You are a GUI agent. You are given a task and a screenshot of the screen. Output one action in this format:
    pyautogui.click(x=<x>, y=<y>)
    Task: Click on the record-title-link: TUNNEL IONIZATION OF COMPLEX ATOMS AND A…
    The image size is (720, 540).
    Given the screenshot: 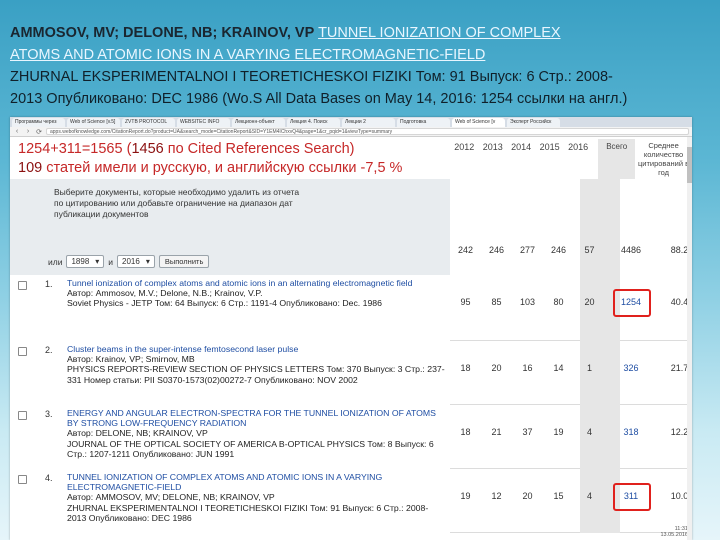 What is the action you would take?
    pyautogui.click(x=257, y=482)
    